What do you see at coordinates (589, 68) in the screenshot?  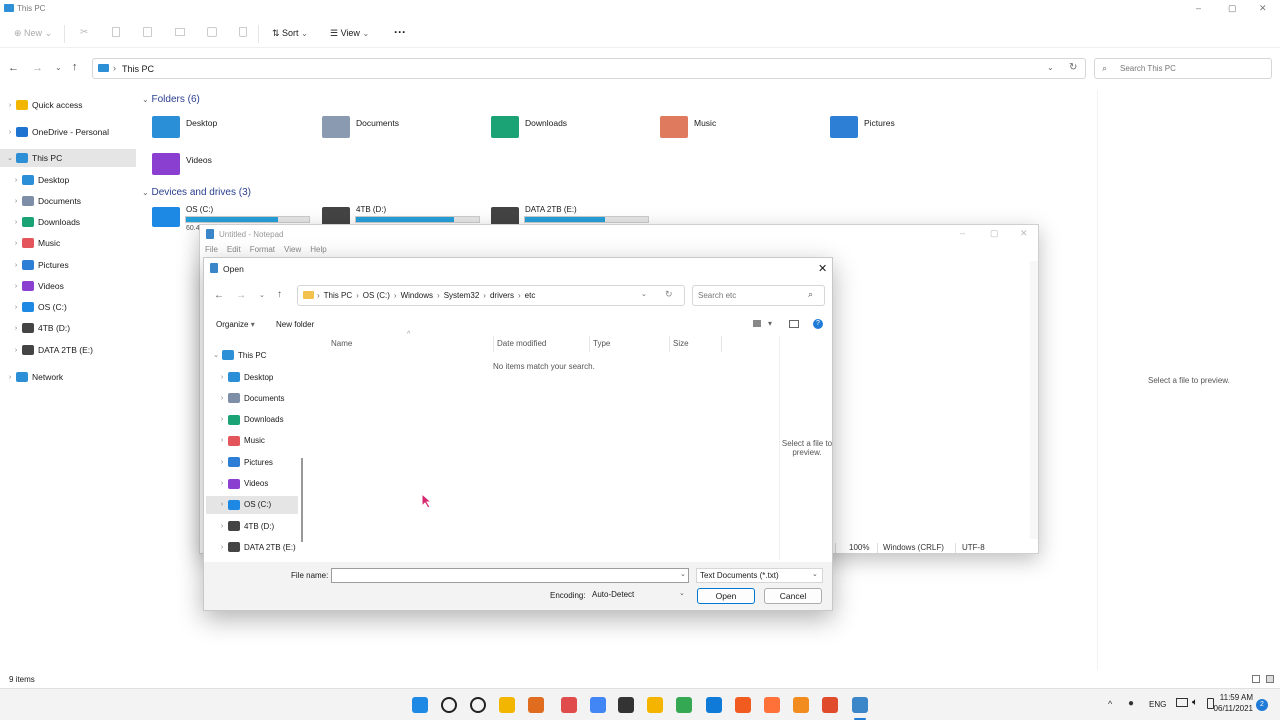 I see `address-bar: › This PC ⌄ ↻` at bounding box center [589, 68].